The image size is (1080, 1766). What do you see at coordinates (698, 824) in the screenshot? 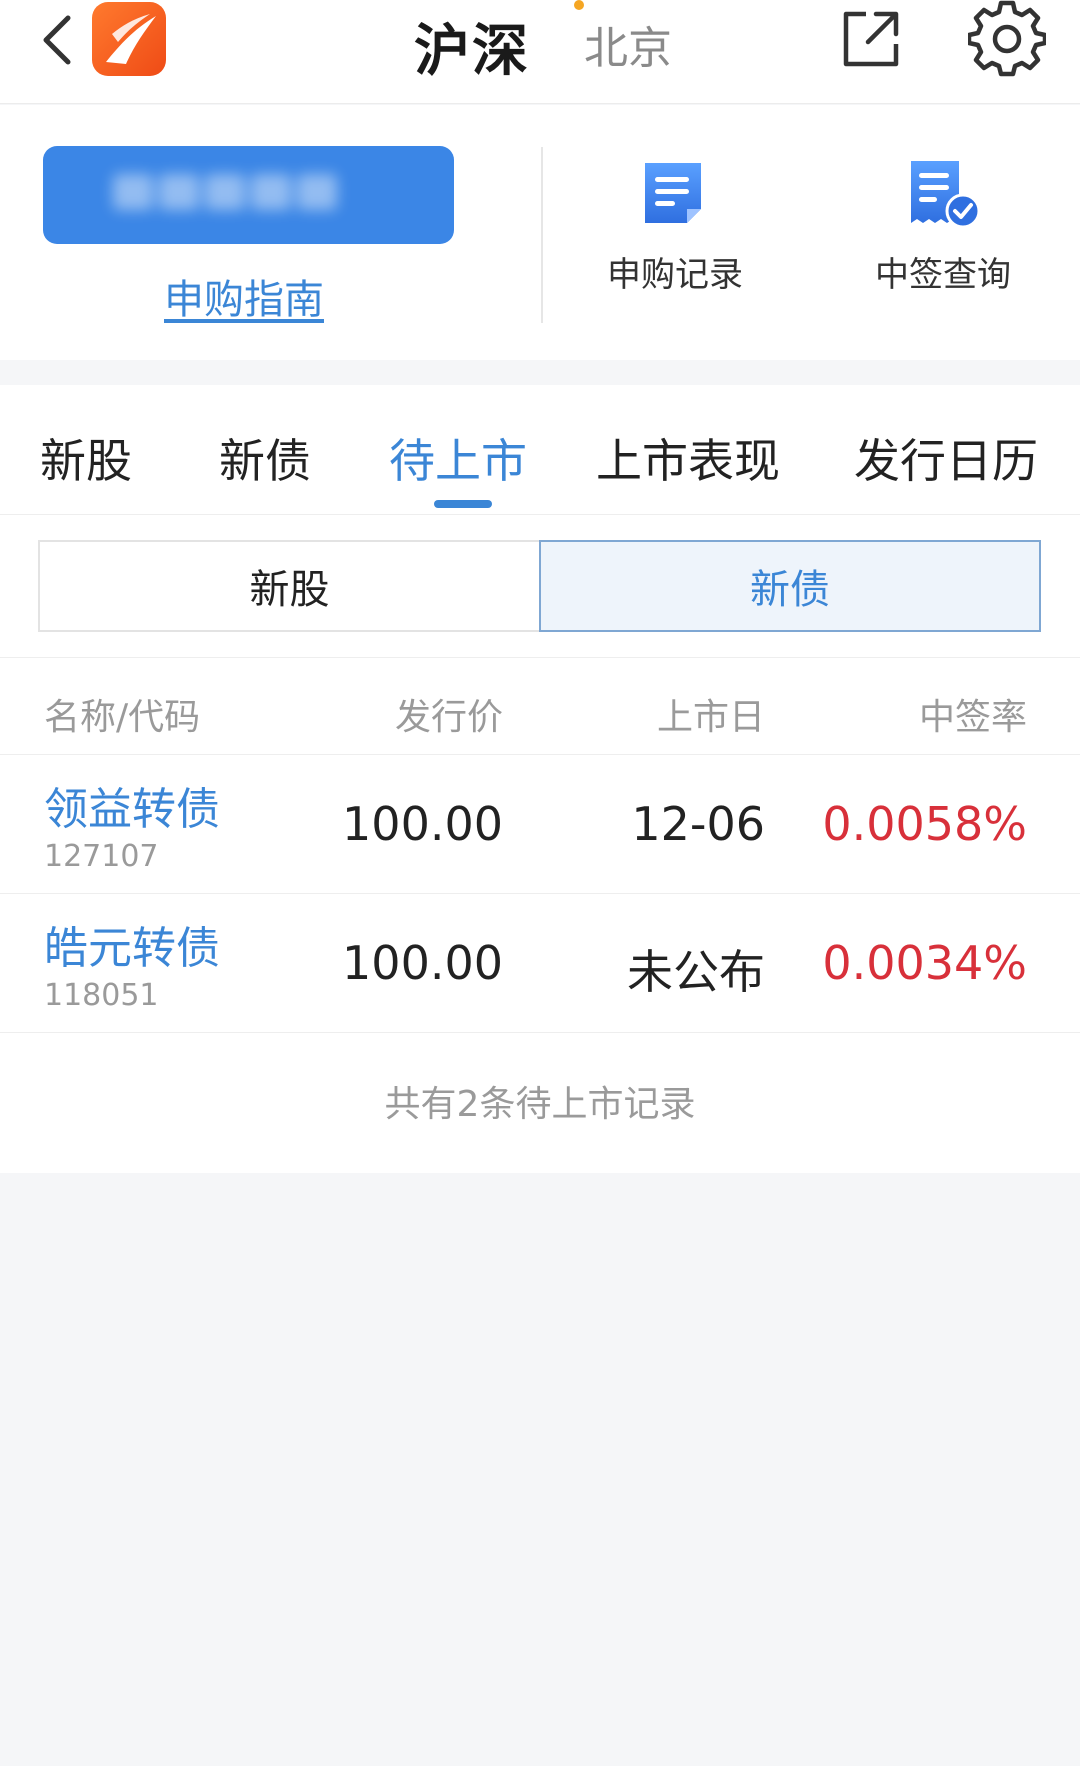
I see `listing-date: 12-06` at bounding box center [698, 824].